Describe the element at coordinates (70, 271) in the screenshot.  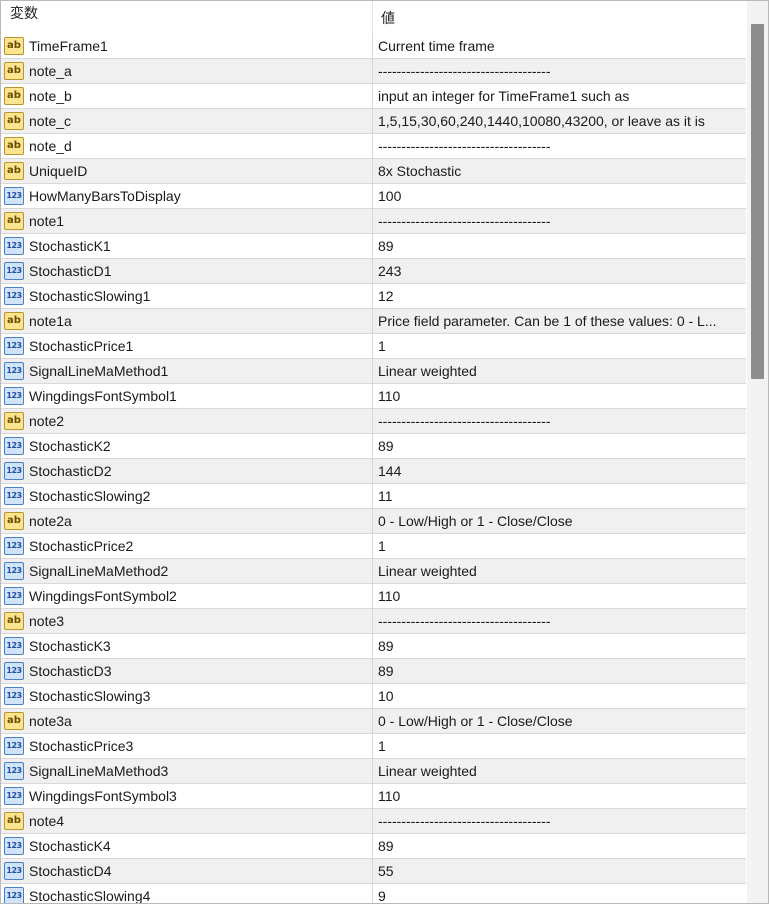
I see `parameter-name: StochasticD1` at that location.